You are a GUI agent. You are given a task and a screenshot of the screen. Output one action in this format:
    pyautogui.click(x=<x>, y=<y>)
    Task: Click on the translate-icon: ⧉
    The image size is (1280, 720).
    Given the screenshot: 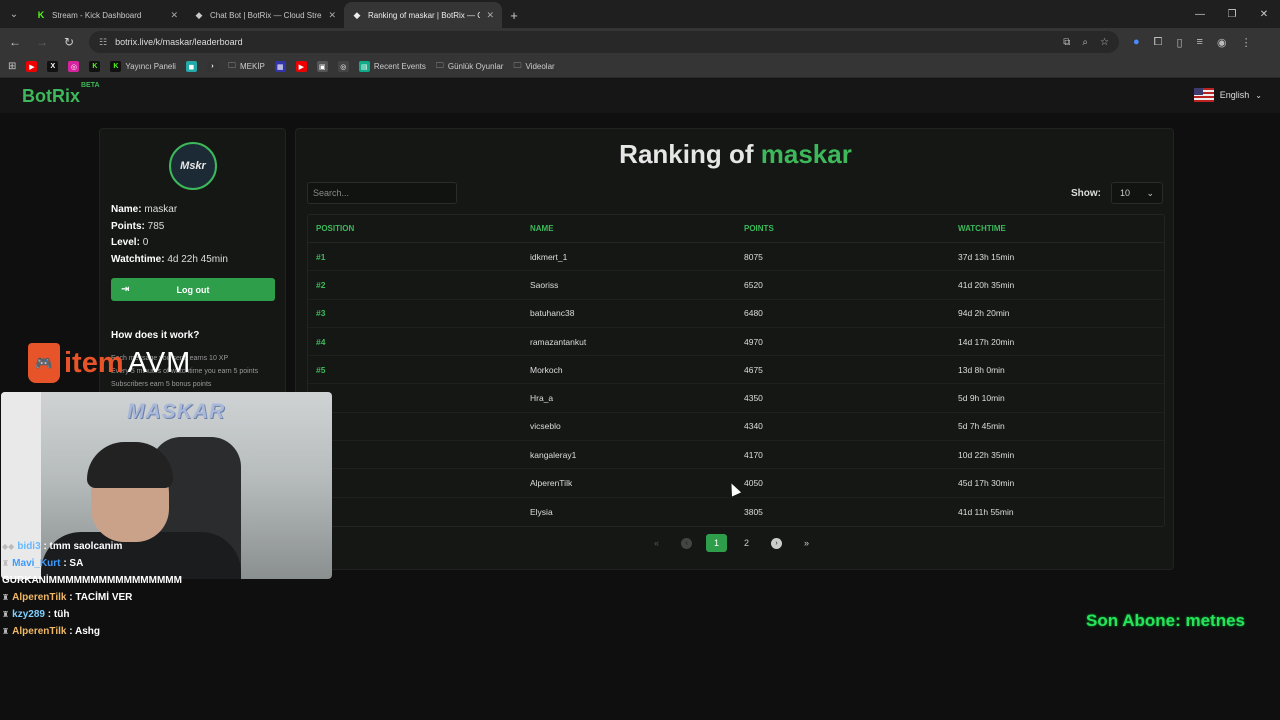 What is the action you would take?
    pyautogui.click(x=1066, y=42)
    